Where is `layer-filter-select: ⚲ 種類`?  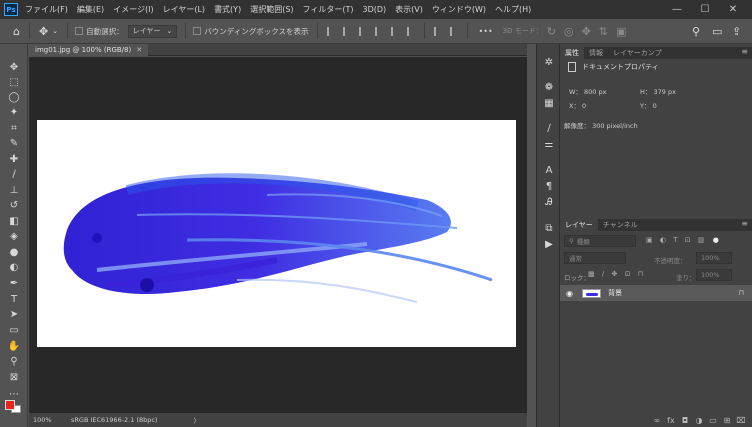
layer-filter-select: ⚲ 種類 is located at coordinates (600, 241).